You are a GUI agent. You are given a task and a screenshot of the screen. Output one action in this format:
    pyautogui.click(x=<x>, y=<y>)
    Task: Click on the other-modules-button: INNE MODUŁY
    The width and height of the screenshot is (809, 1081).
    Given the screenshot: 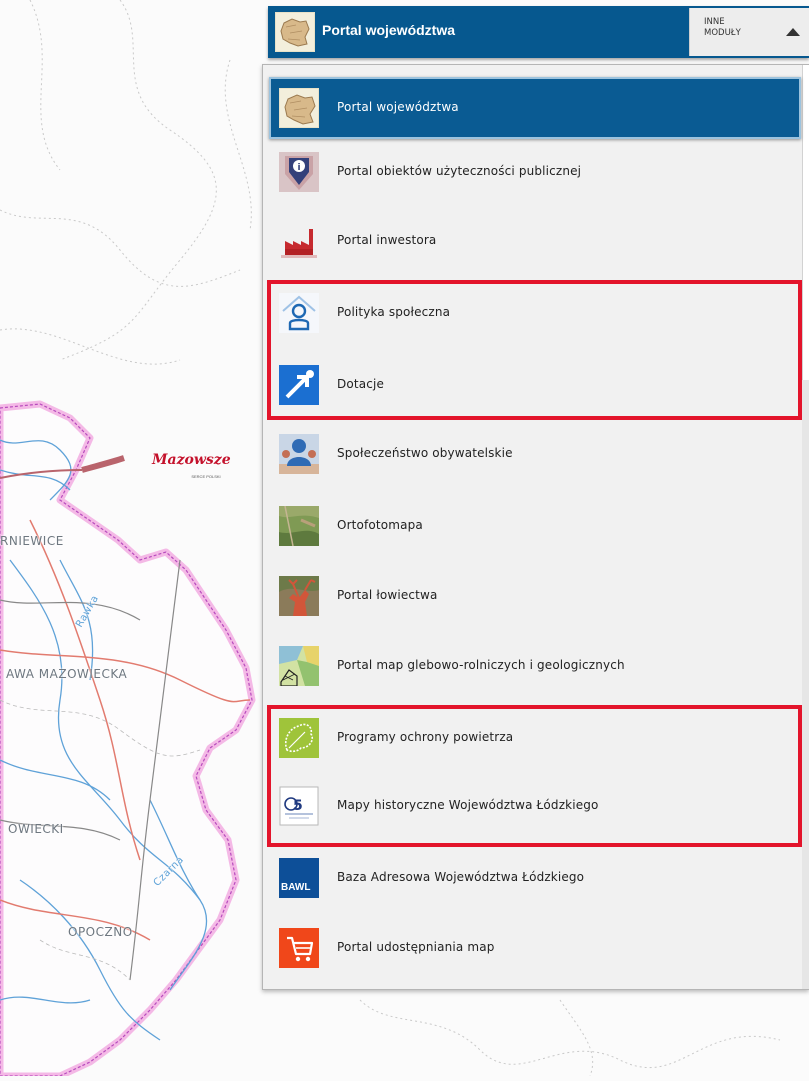 What is the action you would take?
    pyautogui.click(x=749, y=32)
    